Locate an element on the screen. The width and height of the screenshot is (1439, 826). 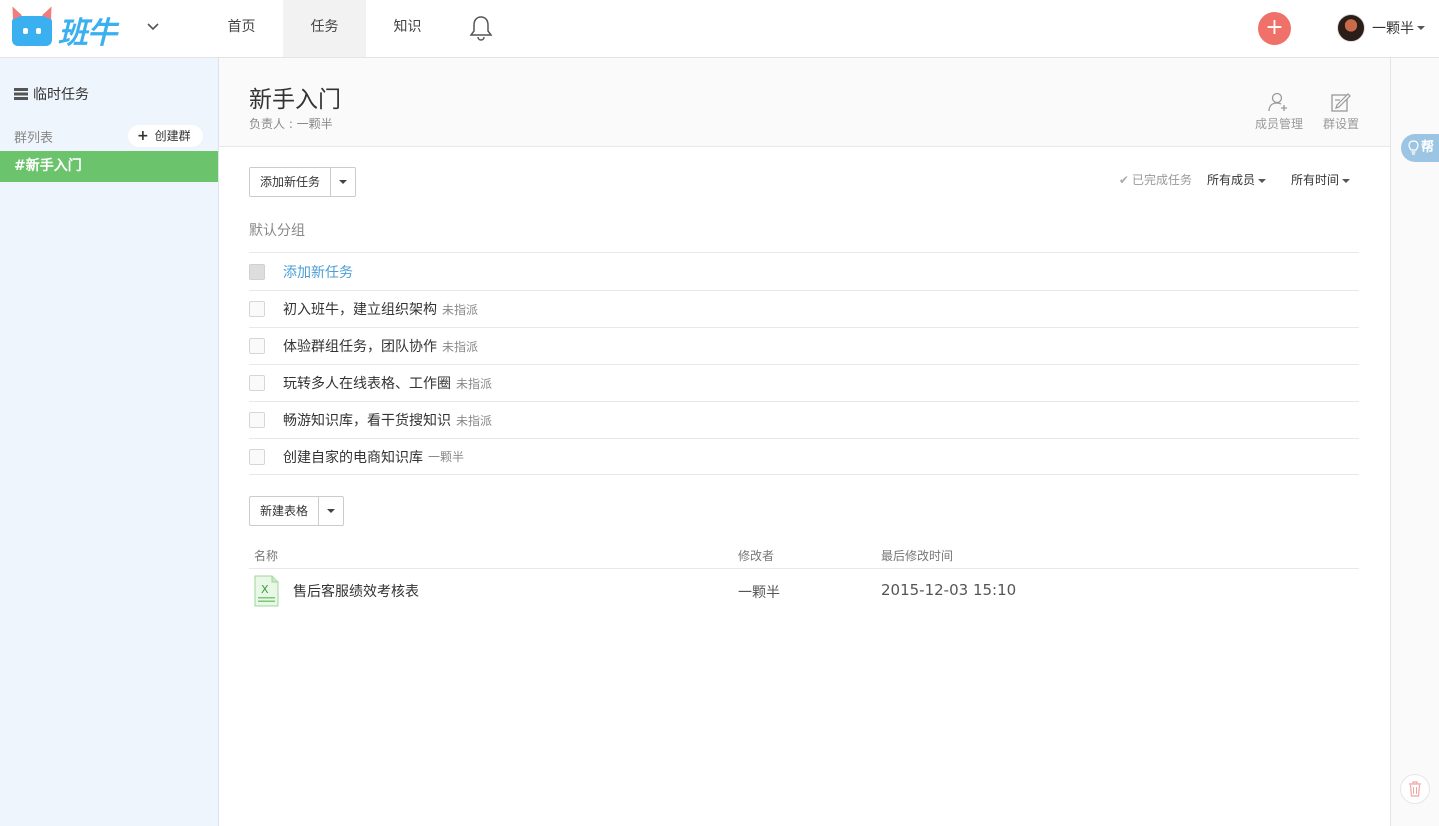
task-filters: ✔ 已完成任务 所有成员 所有时间 is located at coordinates (1234, 179).